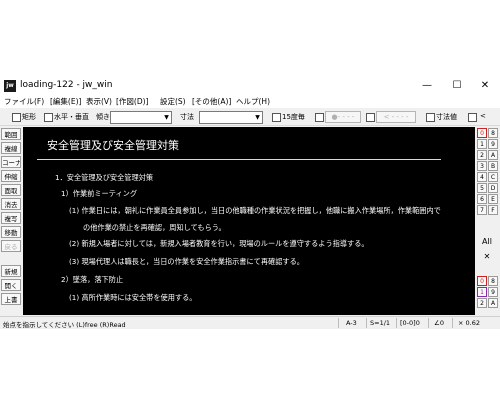 The height and width of the screenshot is (400, 500). I want to click on deg15-checkbox, so click(276, 117).